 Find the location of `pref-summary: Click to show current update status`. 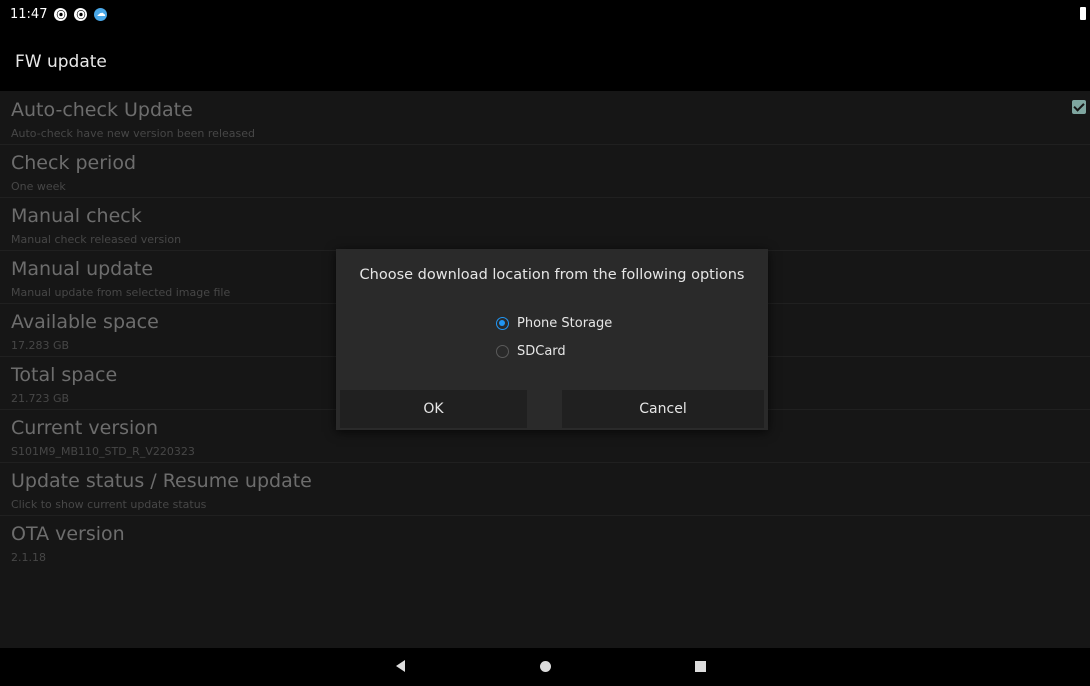

pref-summary: Click to show current update status is located at coordinates (109, 504).